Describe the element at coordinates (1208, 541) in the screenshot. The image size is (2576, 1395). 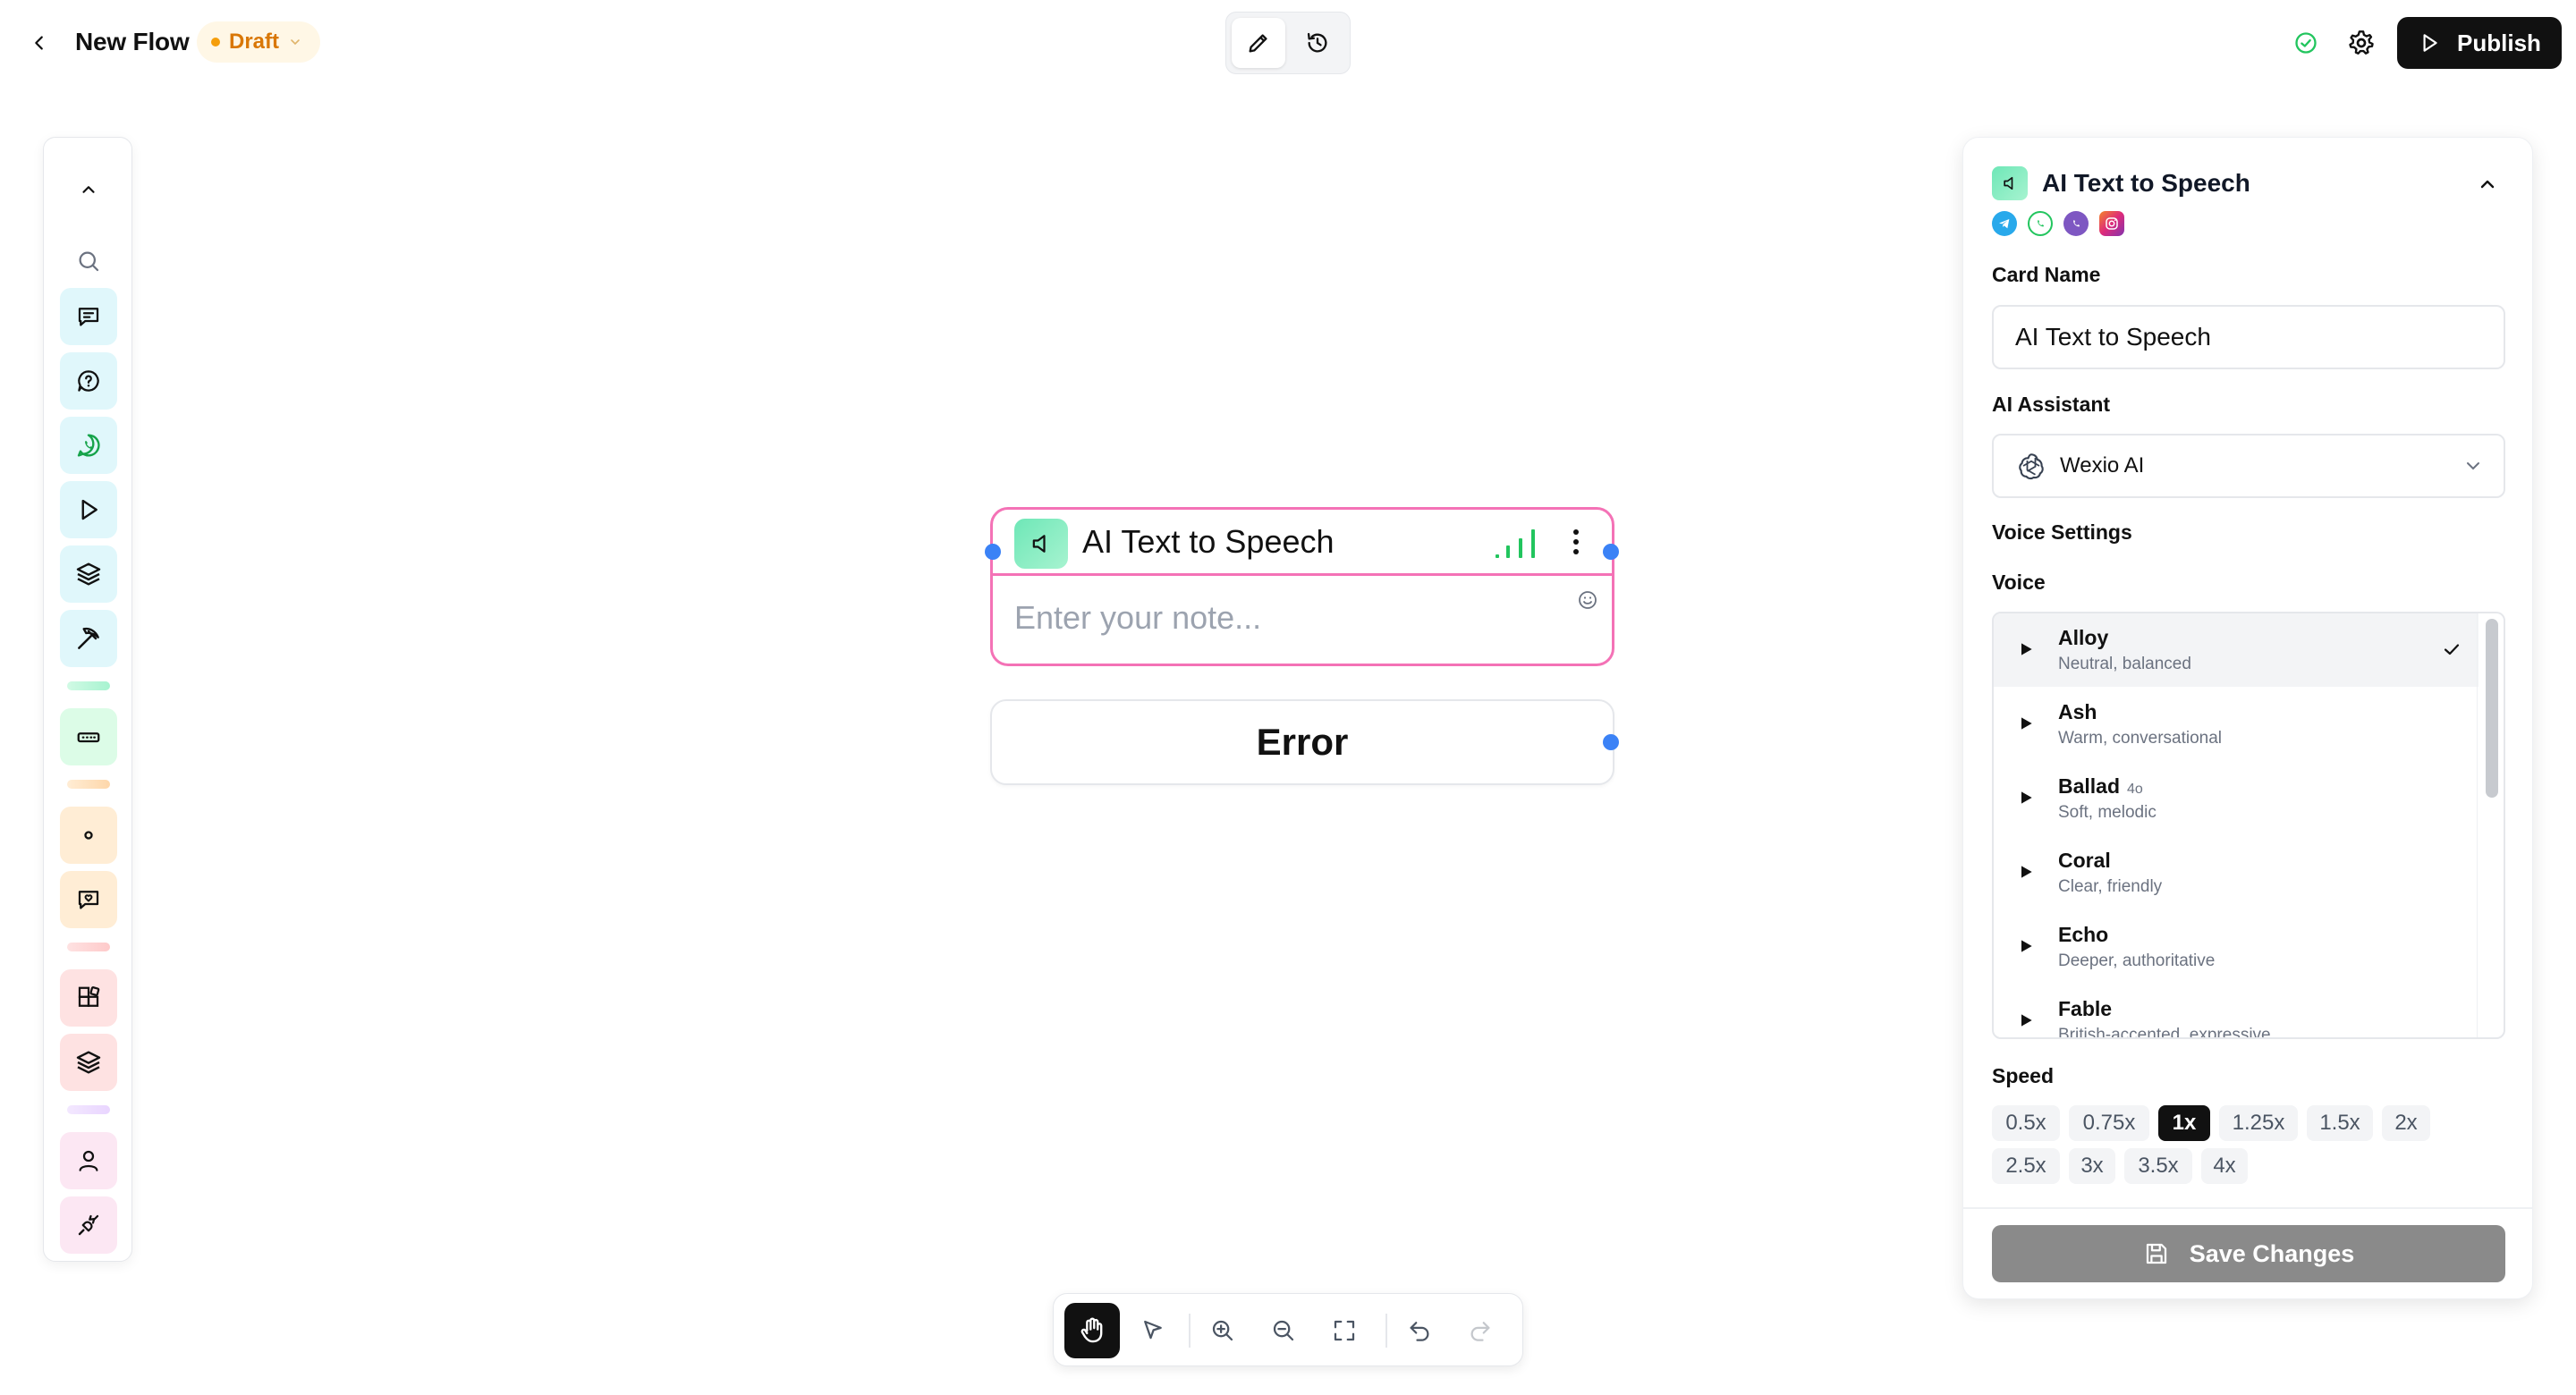
I see `tts-node-title: AI Text to Speech` at that location.